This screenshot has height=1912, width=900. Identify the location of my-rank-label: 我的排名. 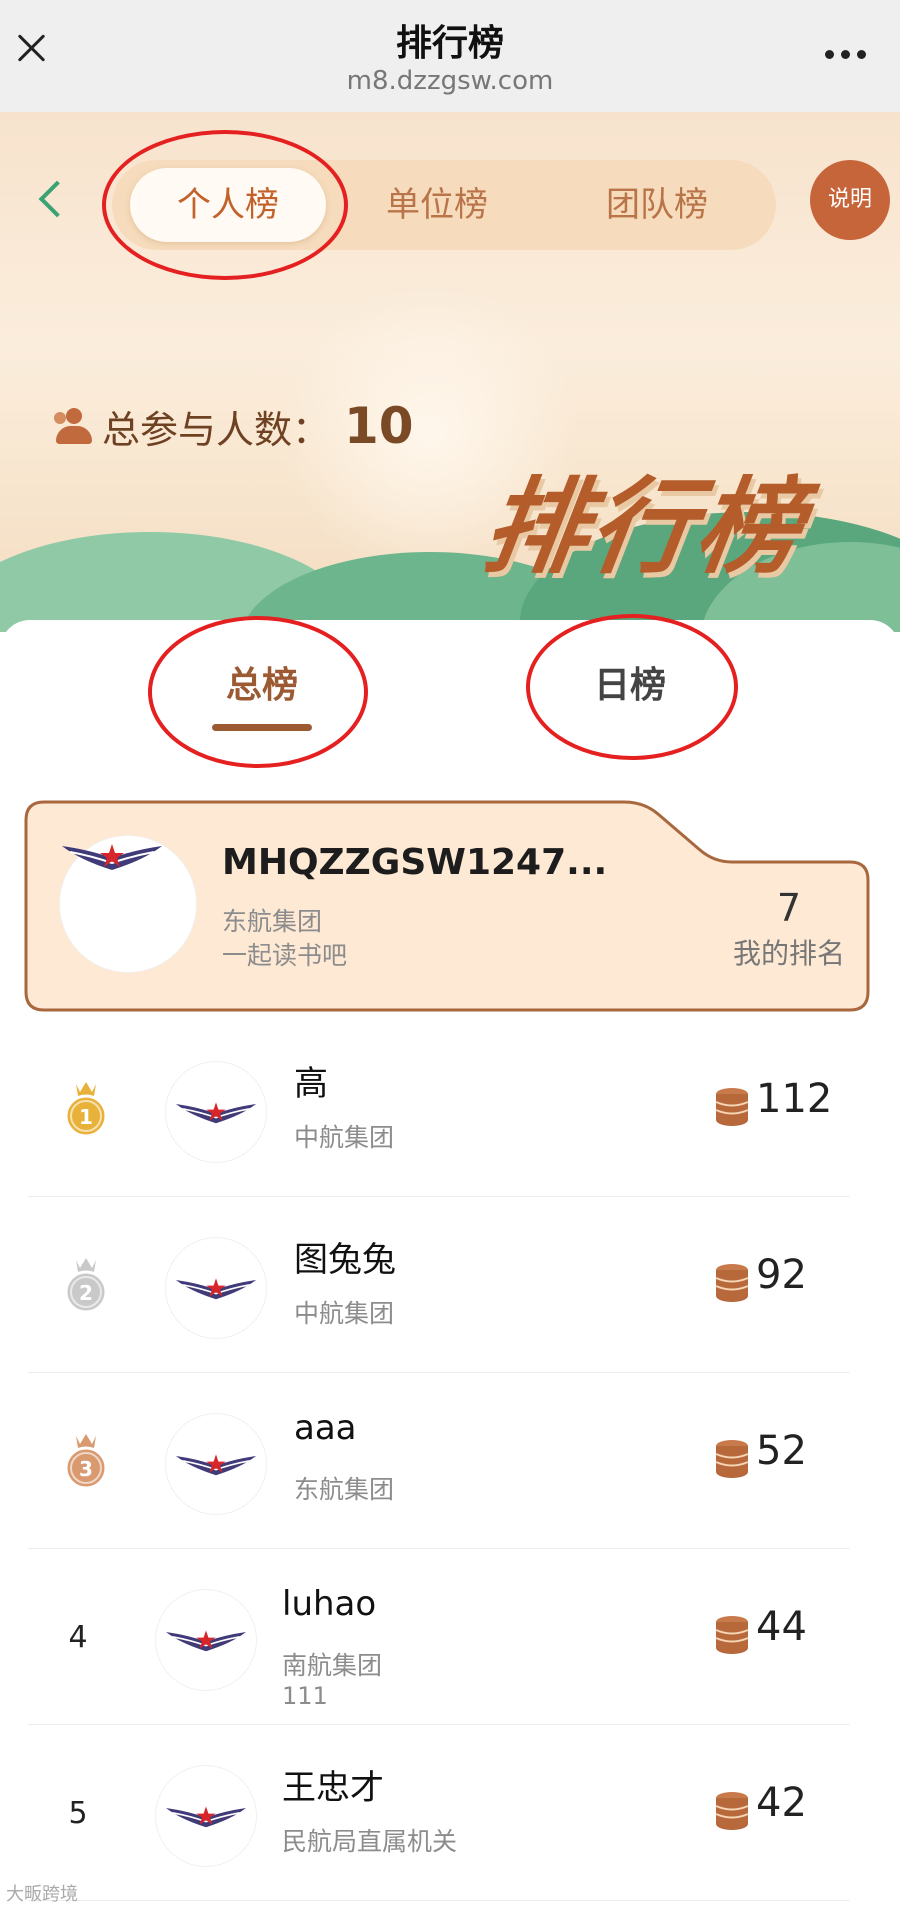
(788, 953).